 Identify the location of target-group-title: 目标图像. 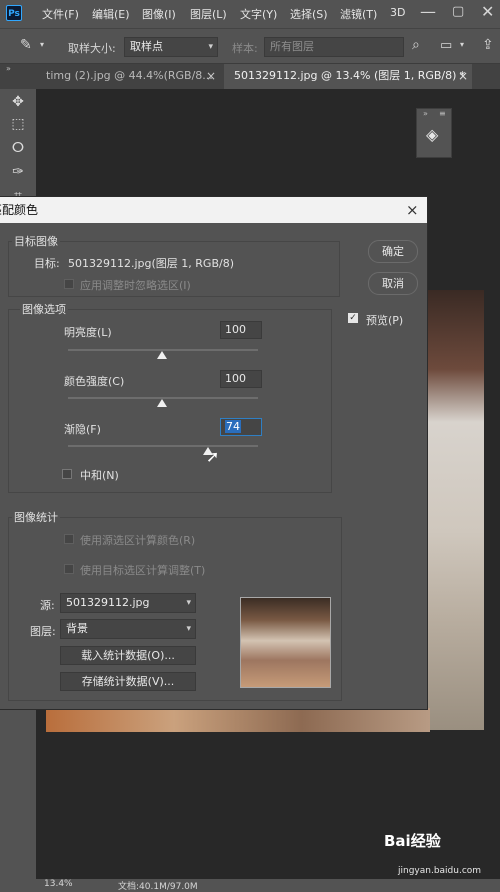
(36, 241).